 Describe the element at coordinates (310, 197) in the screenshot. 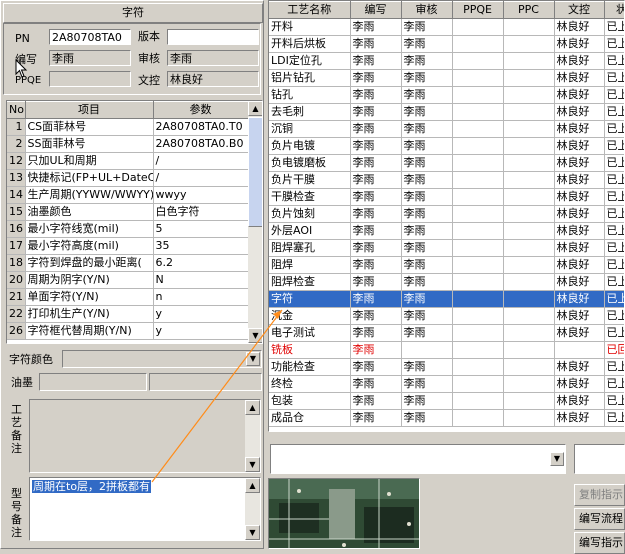

I see `cell-process-name: 干膜检查` at that location.